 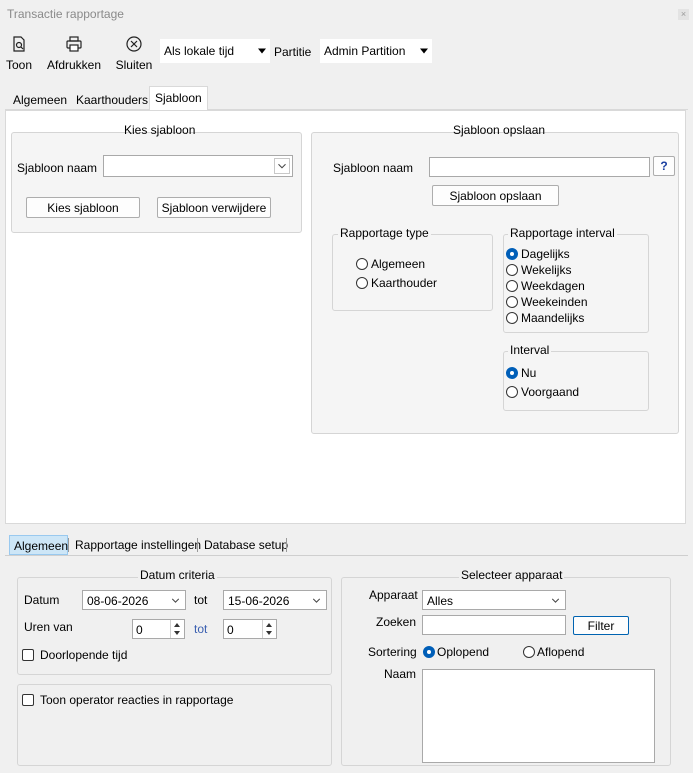 I want to click on tab-bottom-algemeen: Algemeen, so click(x=38, y=545).